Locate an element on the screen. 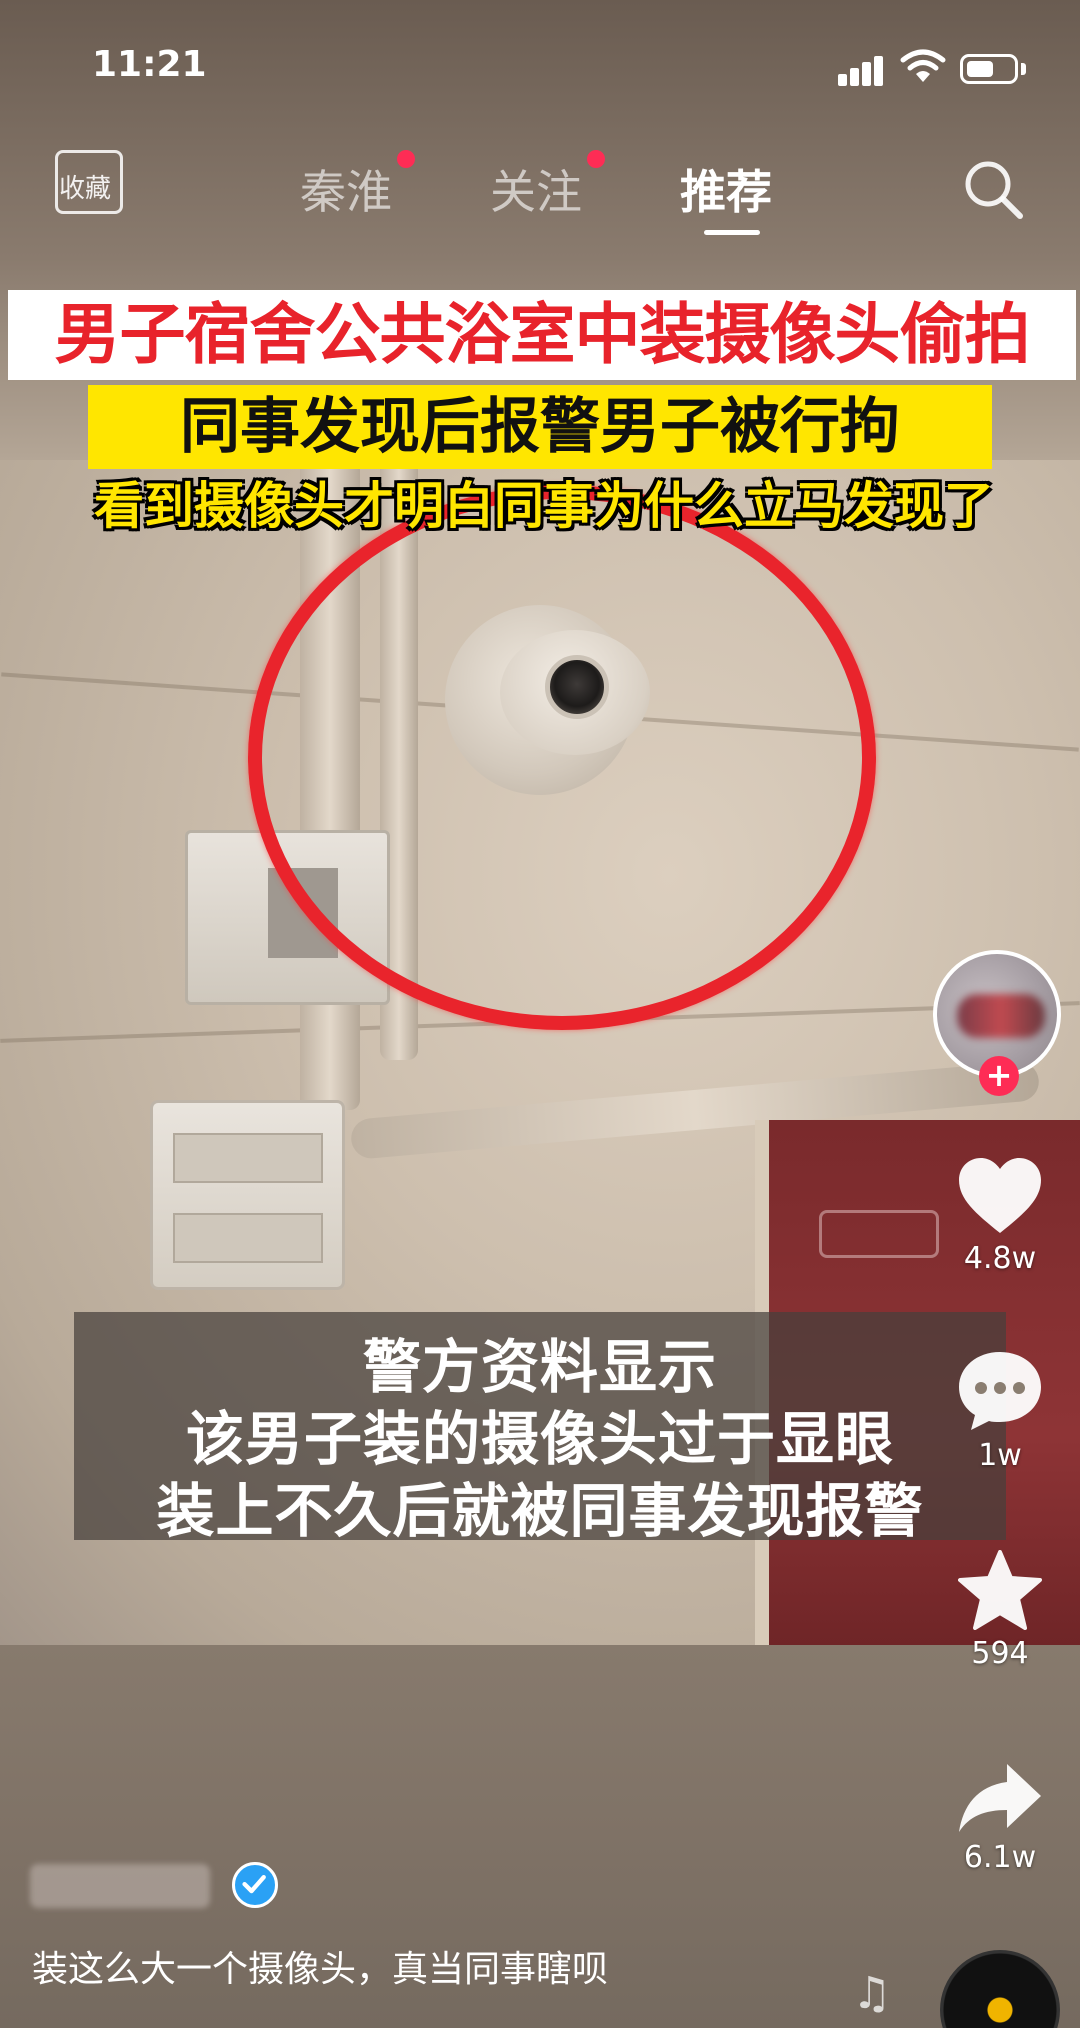 The height and width of the screenshot is (2028, 1080). music-note-icon: ♫ is located at coordinates (872, 1993).